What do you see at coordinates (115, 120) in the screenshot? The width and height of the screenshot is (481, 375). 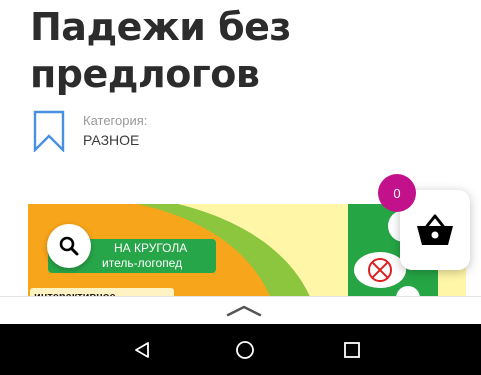 I see `category-label: Категория:` at bounding box center [115, 120].